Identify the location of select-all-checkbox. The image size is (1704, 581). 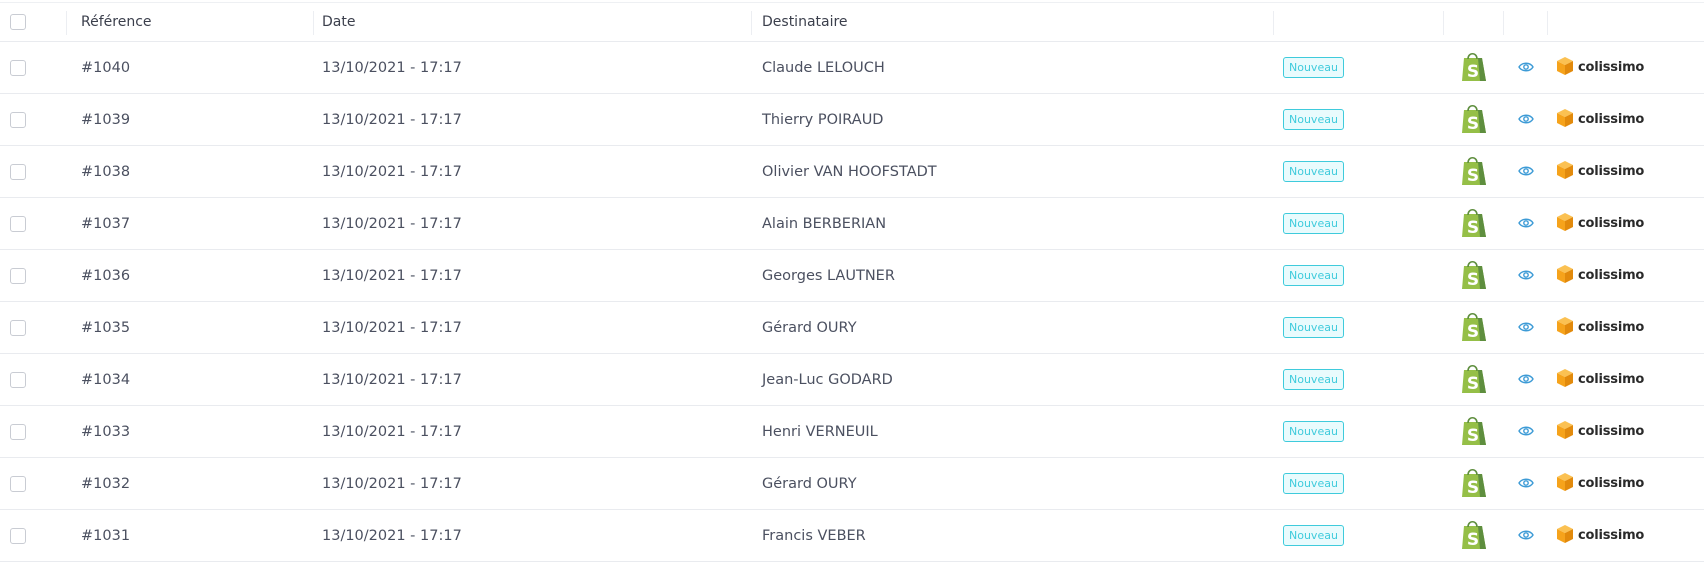
(18, 22).